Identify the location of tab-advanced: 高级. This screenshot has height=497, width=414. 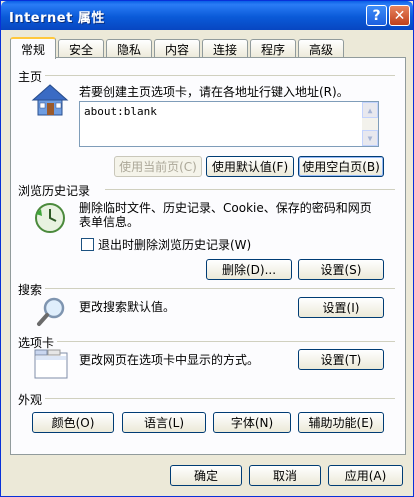
(321, 48).